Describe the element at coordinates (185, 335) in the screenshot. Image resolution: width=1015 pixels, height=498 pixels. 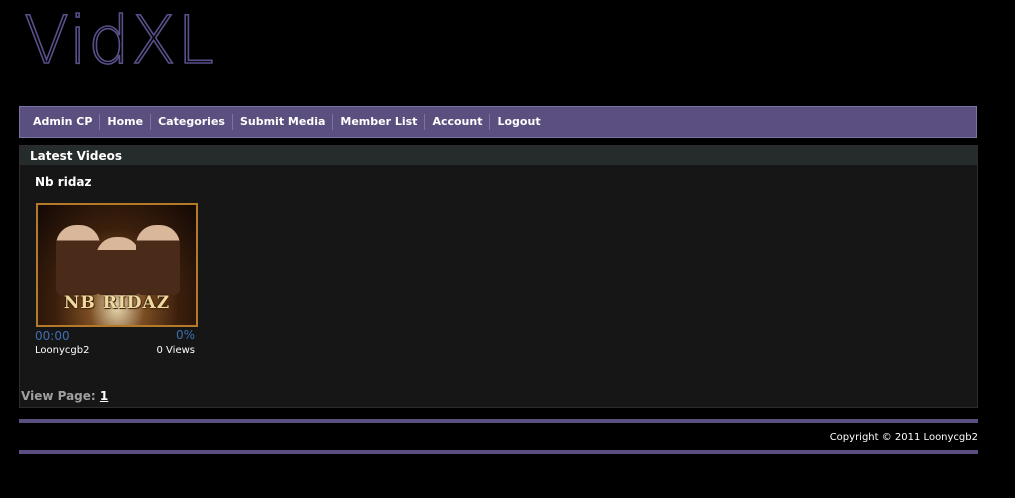
I see `video-rating: 0%` at that location.